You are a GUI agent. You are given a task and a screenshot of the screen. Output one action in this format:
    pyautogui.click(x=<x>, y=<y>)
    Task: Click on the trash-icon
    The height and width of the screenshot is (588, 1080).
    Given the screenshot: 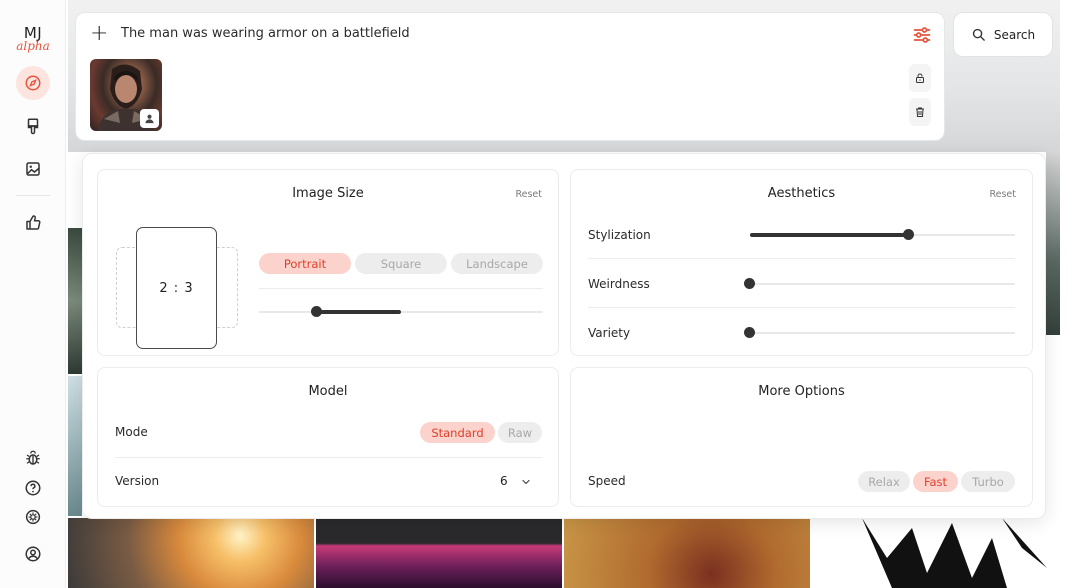 What is the action you would take?
    pyautogui.click(x=920, y=112)
    